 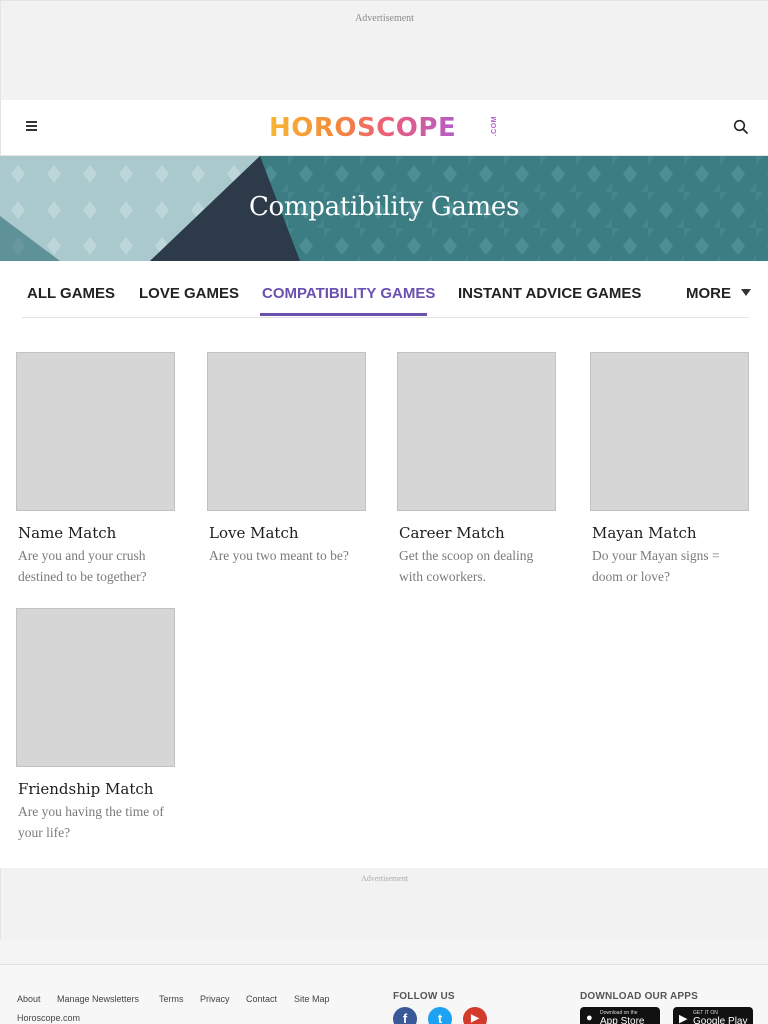 I want to click on top-advertisement: Advertisement, so click(x=384, y=50).